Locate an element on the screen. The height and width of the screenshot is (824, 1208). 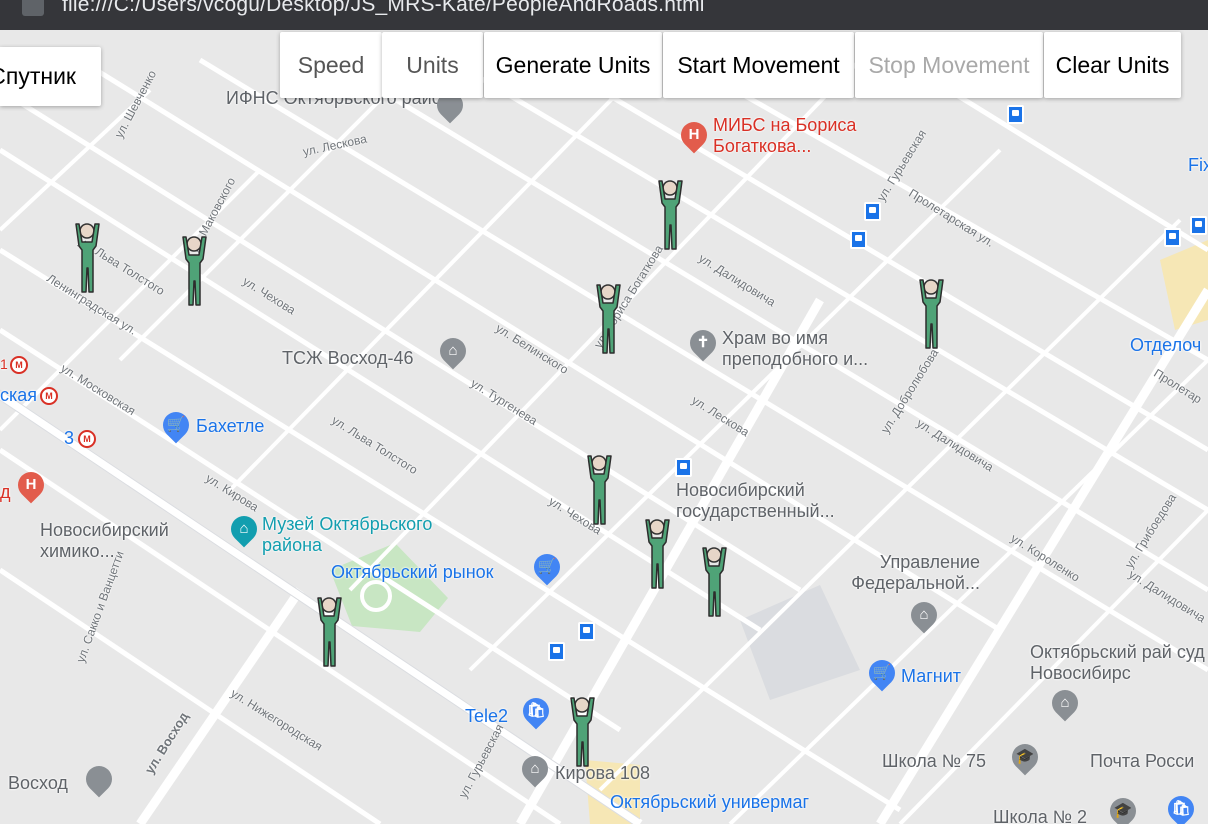
metro-number-label: 3 is located at coordinates (69, 438).